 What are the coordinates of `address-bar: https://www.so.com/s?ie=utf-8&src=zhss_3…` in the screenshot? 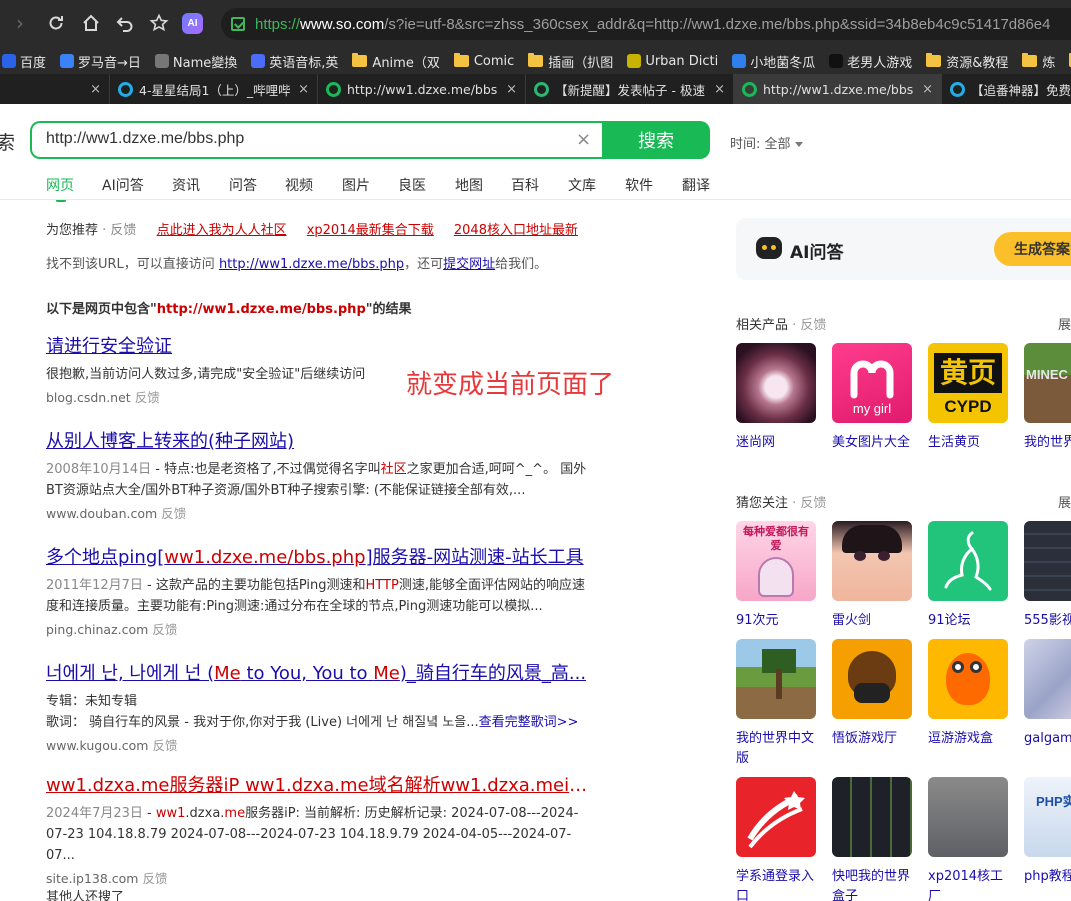 It's located at (646, 24).